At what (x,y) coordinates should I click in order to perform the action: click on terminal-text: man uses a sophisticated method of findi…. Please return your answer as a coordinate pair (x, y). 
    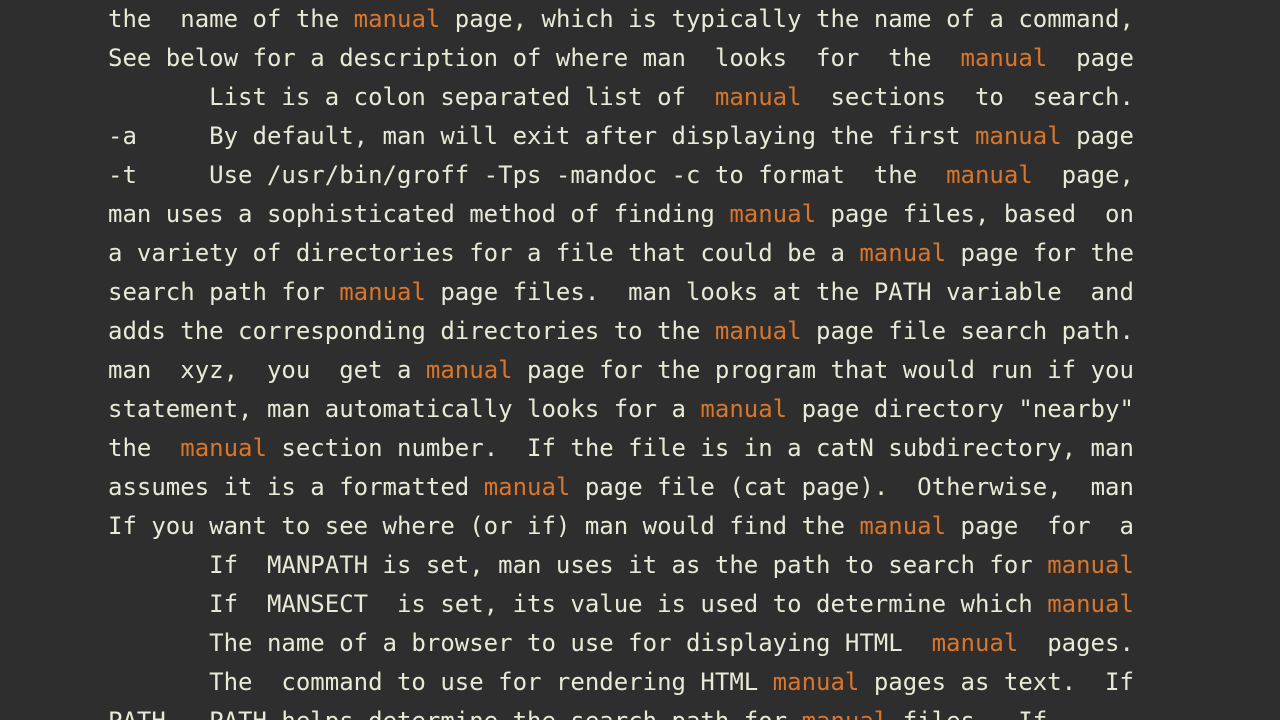
    Looking at the image, I should click on (419, 214).